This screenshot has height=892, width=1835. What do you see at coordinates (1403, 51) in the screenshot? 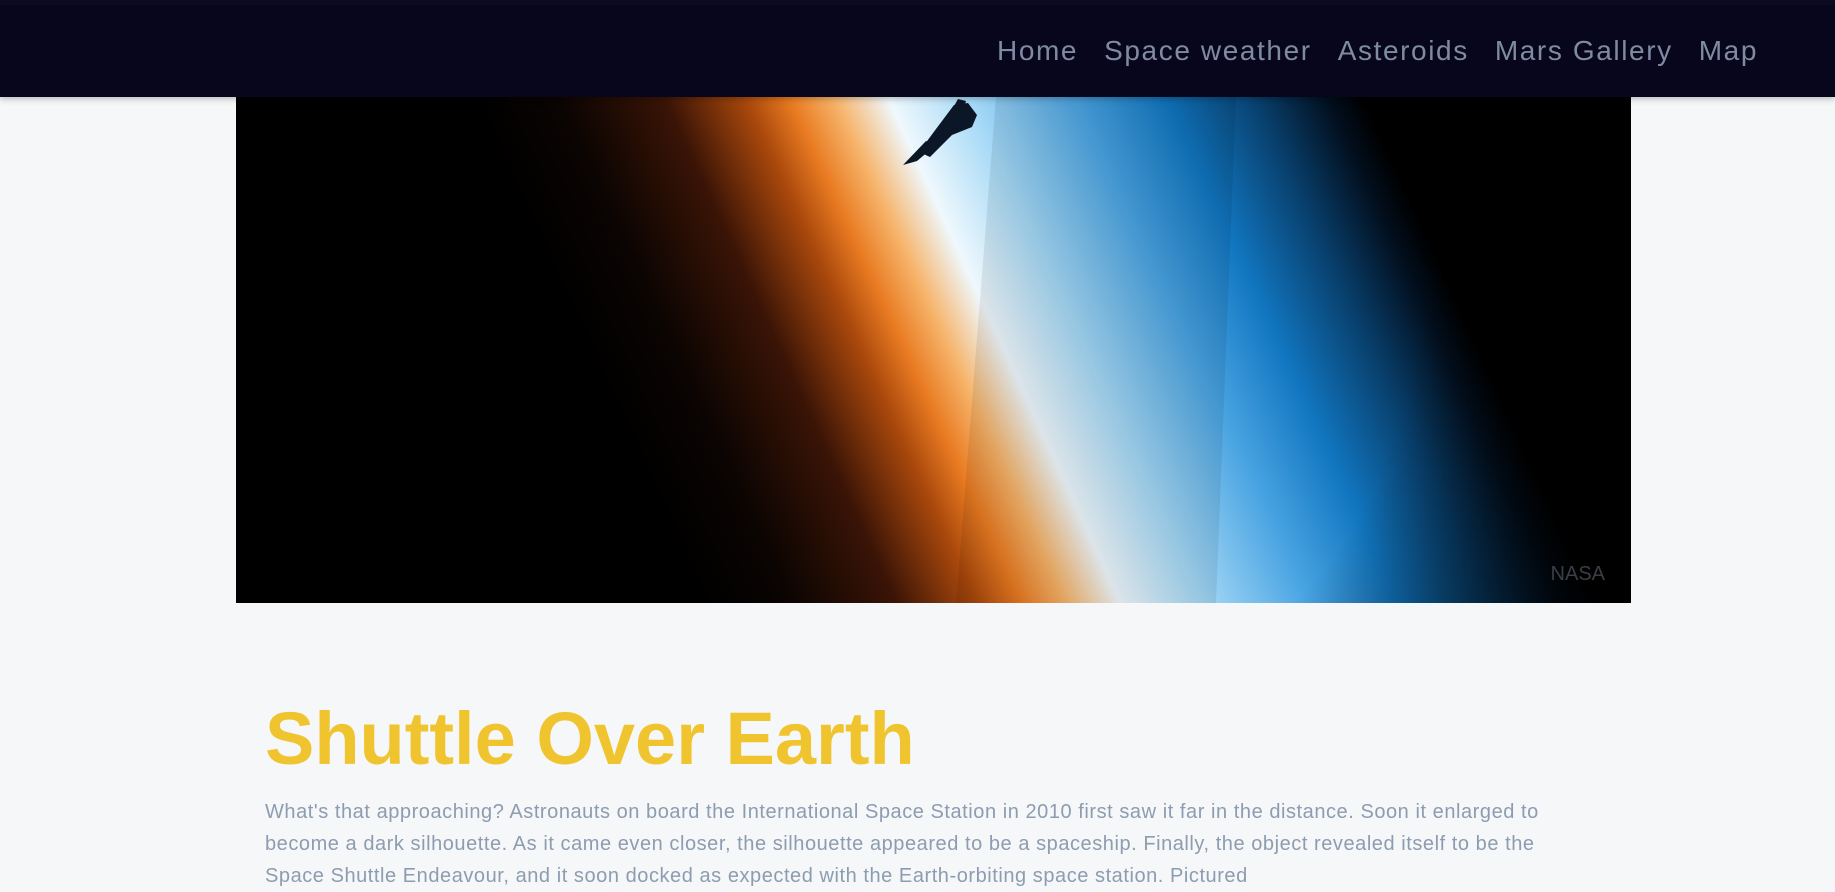
I see `nav-link-asteroids: Asteroids` at bounding box center [1403, 51].